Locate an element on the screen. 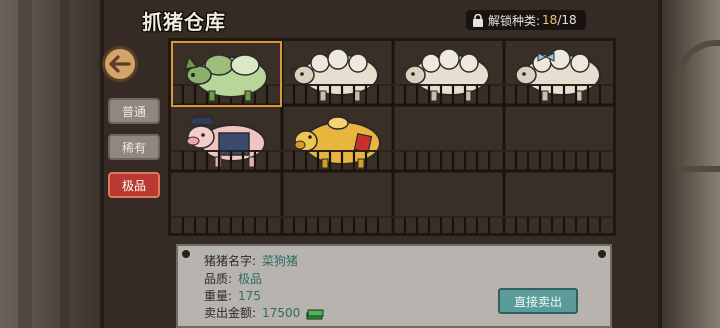 The image size is (720, 328). background-right is located at coordinates (690, 164).